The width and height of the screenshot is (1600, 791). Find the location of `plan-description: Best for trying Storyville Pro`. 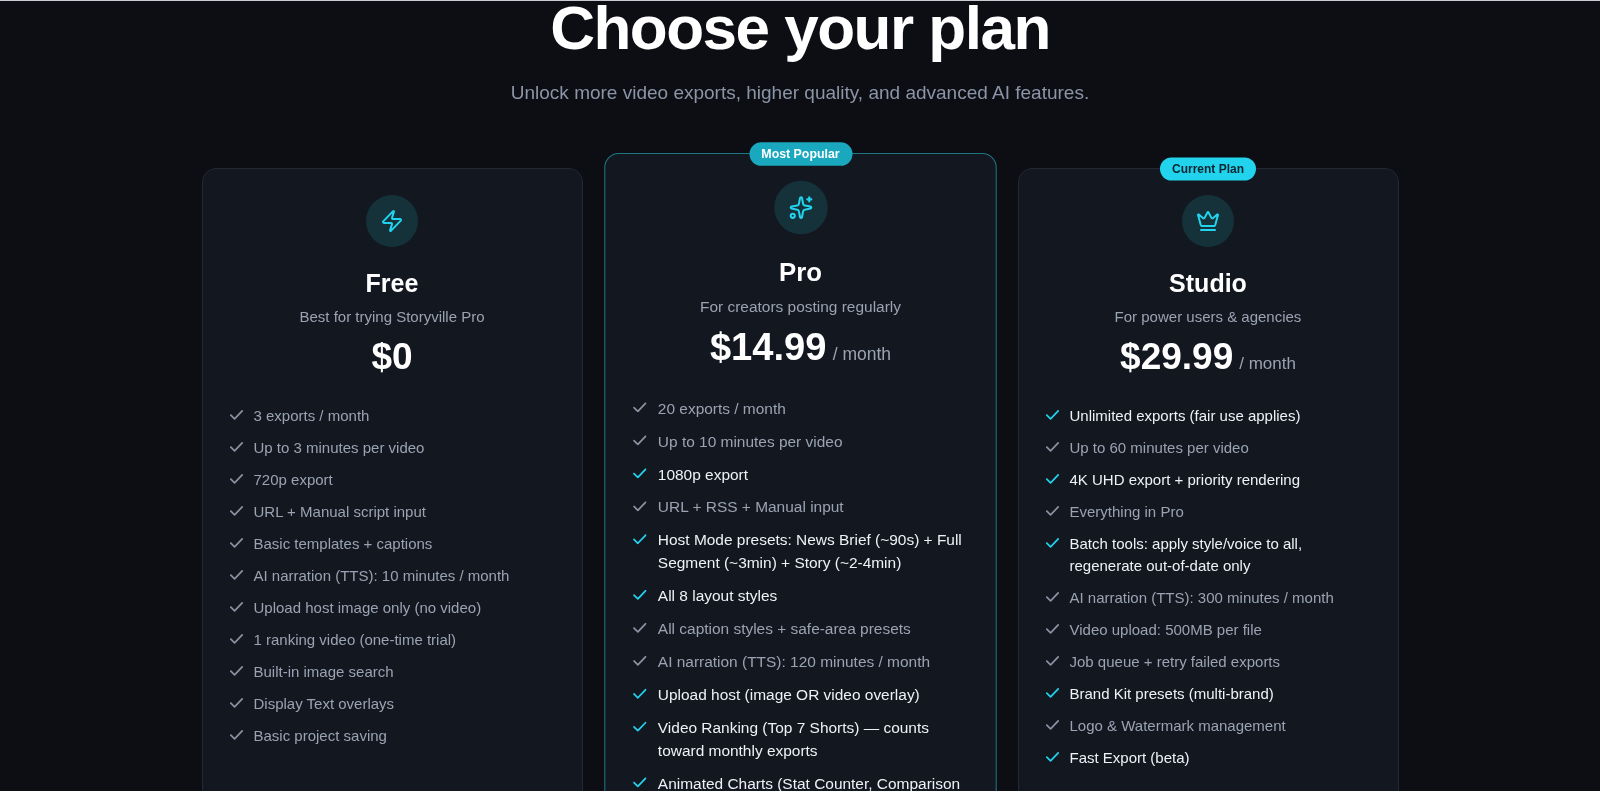

plan-description: Best for trying Storyville Pro is located at coordinates (392, 317).